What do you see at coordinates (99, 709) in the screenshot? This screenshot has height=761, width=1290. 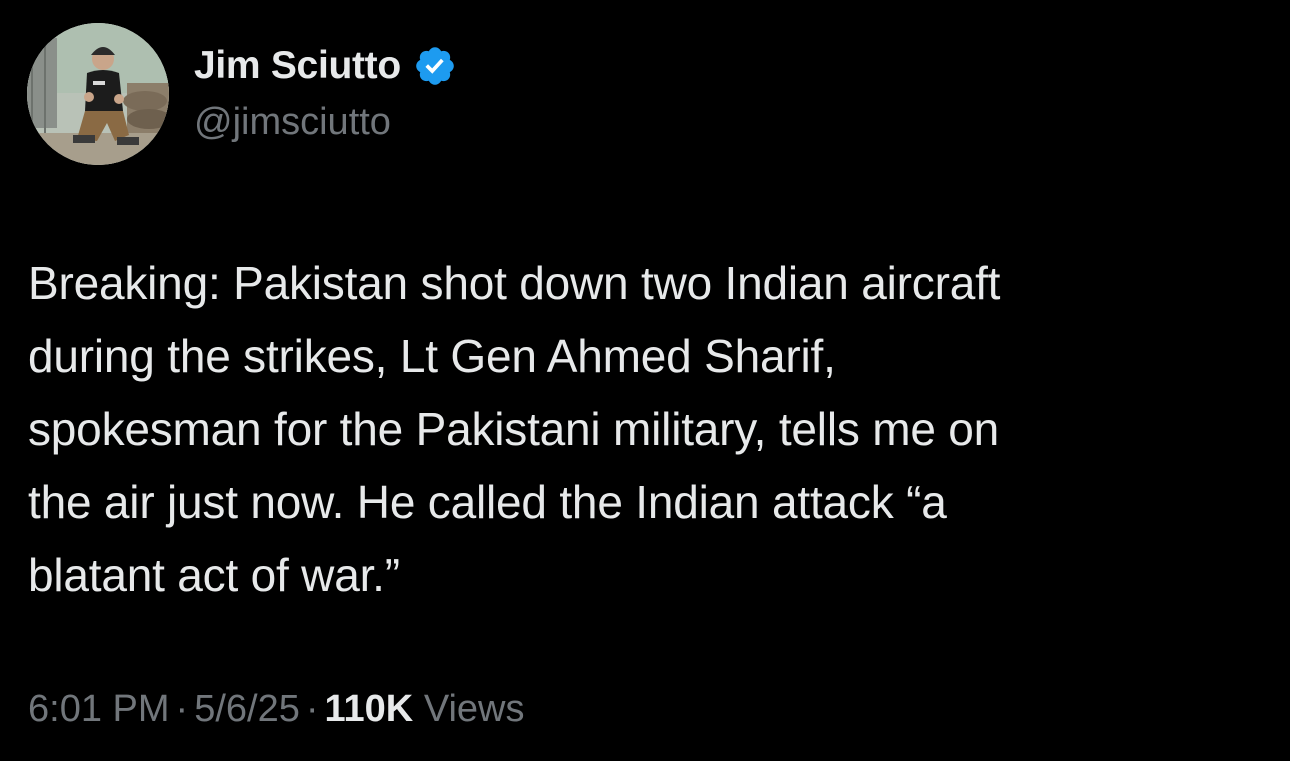 I see `tweet-time: 6:01 PM` at bounding box center [99, 709].